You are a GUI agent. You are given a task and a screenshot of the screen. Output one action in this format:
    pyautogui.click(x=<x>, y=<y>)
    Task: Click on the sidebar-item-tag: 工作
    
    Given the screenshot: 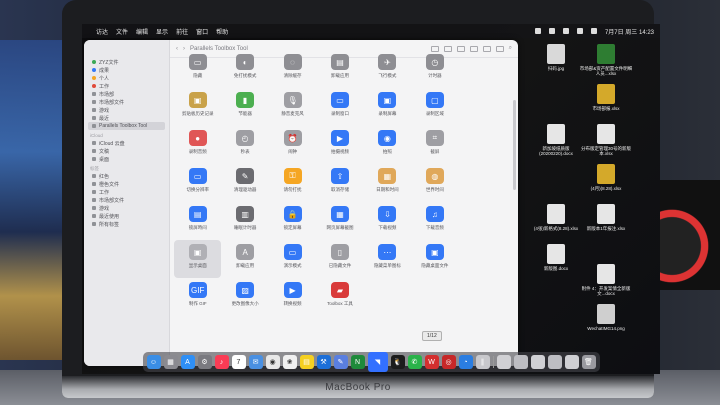 What is the action you would take?
    pyautogui.click(x=126, y=192)
    